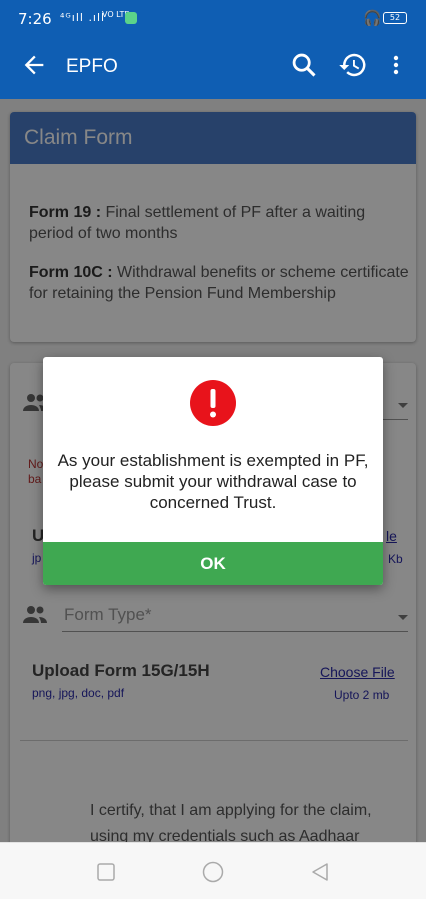 Image resolution: width=426 pixels, height=899 pixels. What do you see at coordinates (304, 65) in the screenshot?
I see `search-icon` at bounding box center [304, 65].